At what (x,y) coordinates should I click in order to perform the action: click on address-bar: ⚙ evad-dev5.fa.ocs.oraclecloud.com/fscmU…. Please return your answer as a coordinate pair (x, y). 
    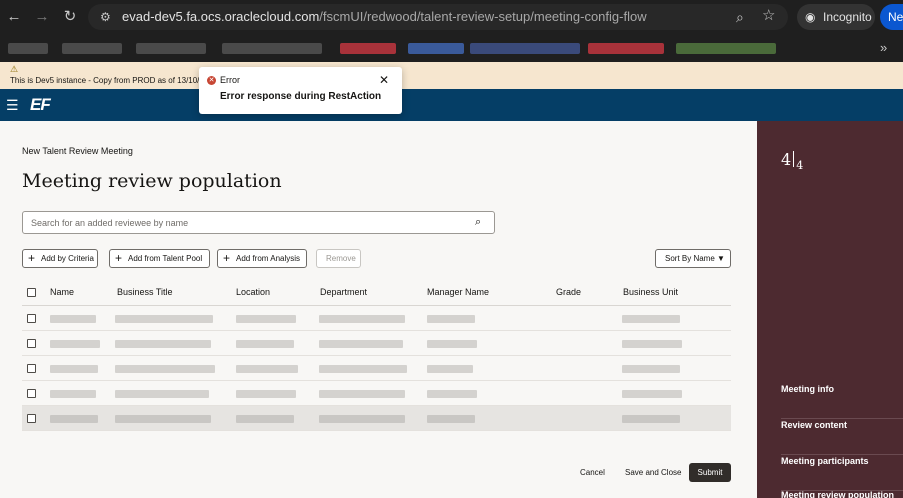
    Looking at the image, I should click on (438, 17).